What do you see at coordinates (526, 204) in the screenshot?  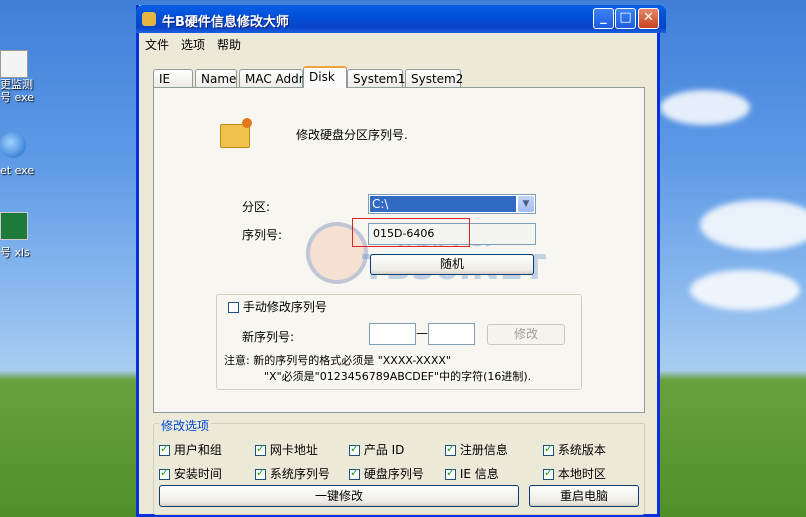 I see `chevron-down-icon: ▼` at bounding box center [526, 204].